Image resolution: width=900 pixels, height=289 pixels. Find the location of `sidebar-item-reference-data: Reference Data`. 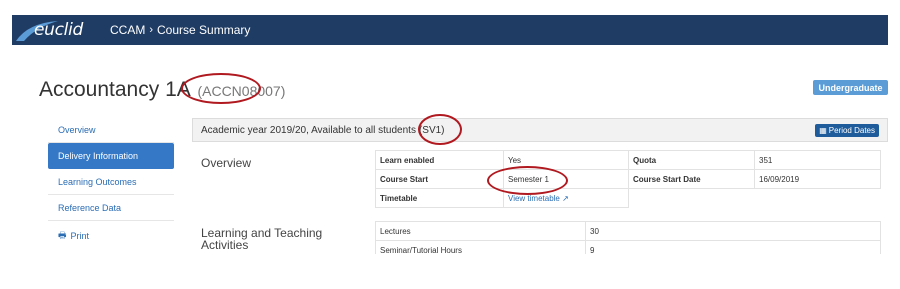

sidebar-item-reference-data: Reference Data is located at coordinates (111, 208).